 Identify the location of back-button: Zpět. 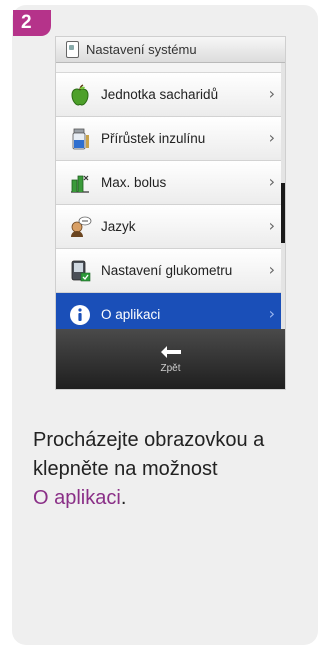
(170, 359).